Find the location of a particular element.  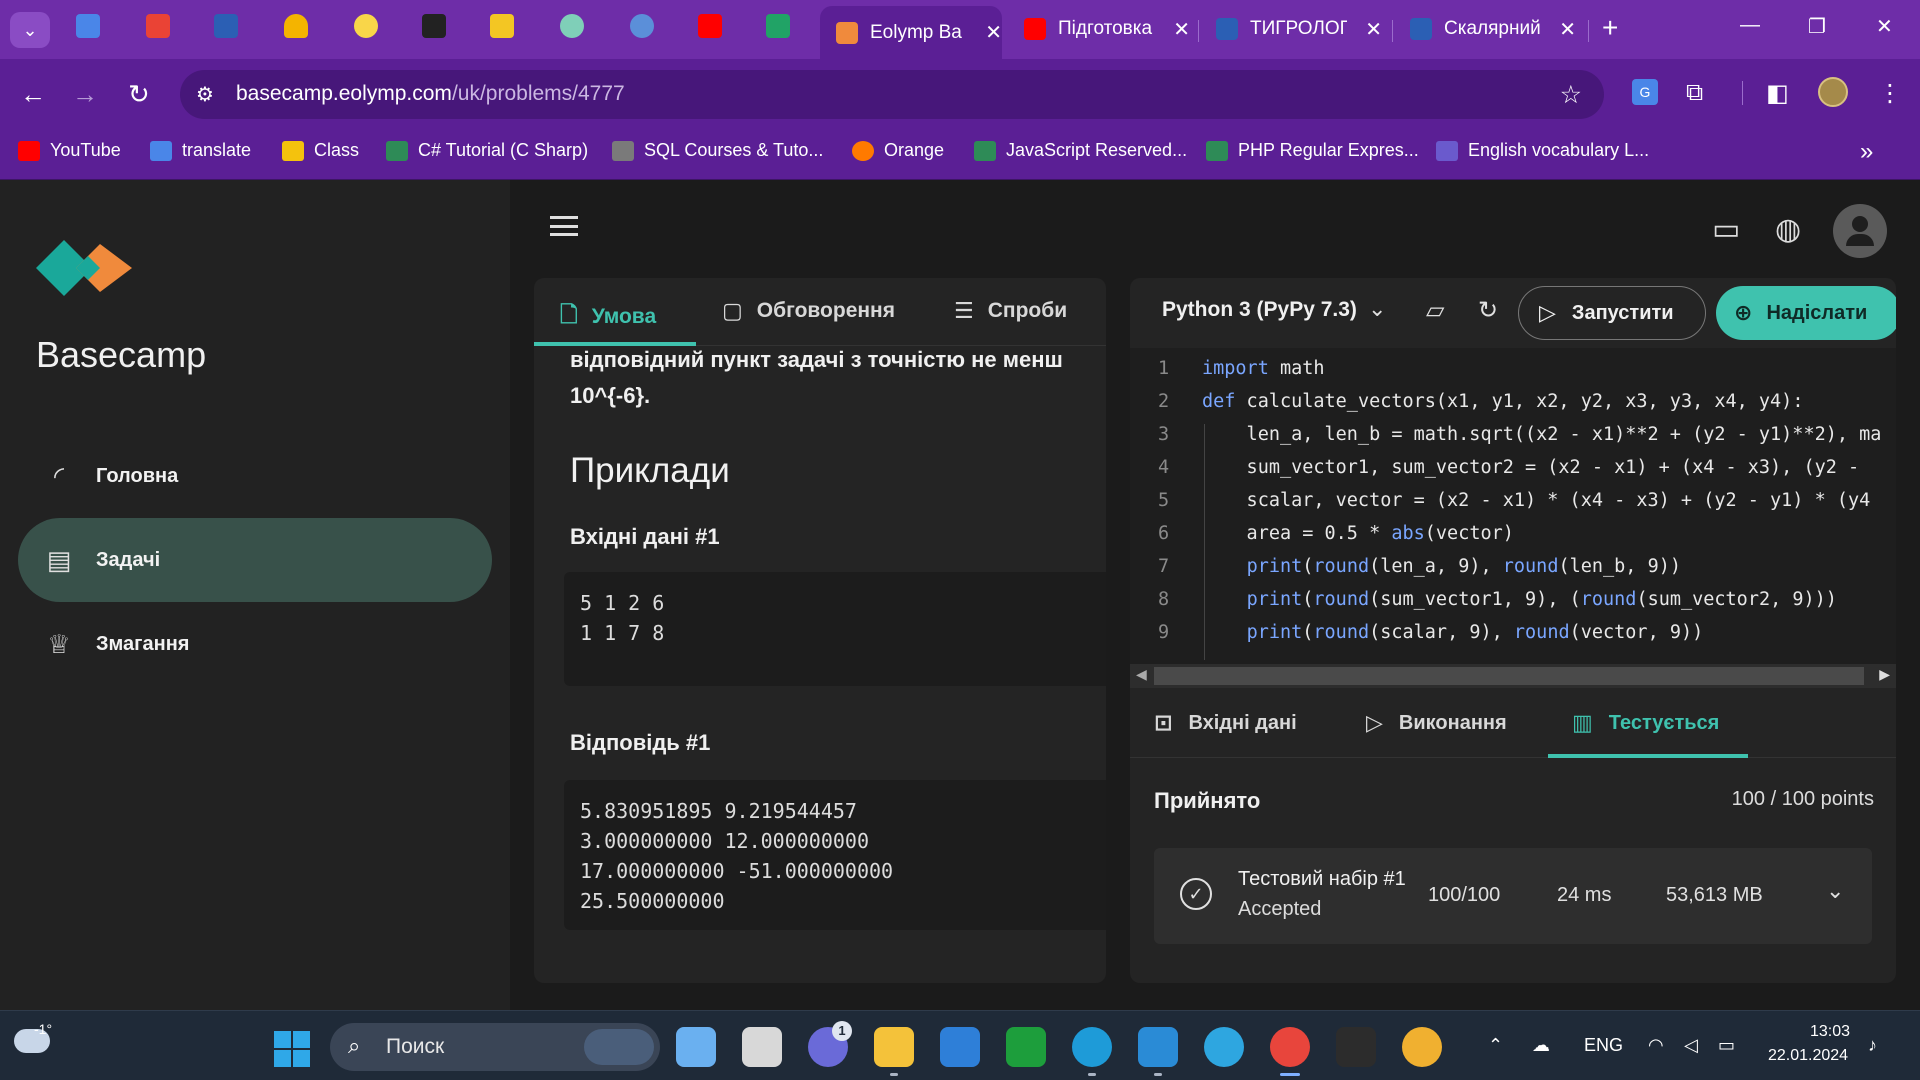

language-select: Python 3 (PyPy 7.3) is located at coordinates (1259, 310).